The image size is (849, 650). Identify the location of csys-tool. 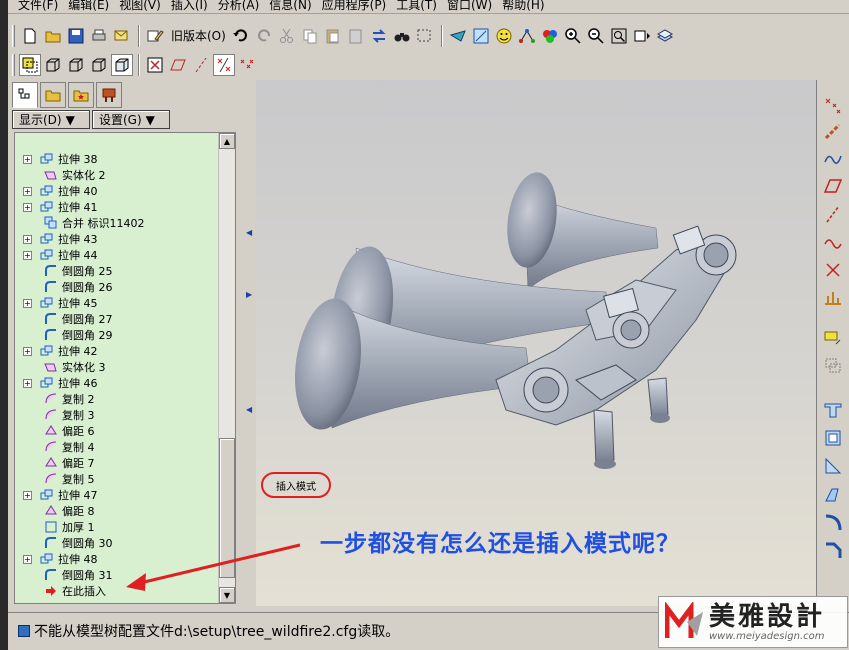
(833, 270).